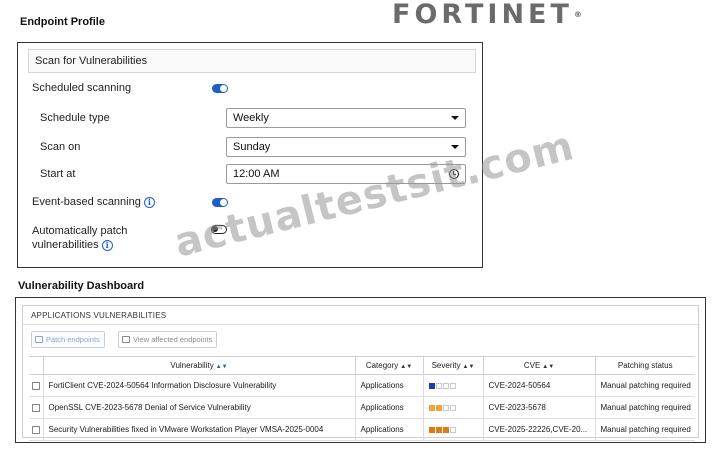 The height and width of the screenshot is (457, 721). What do you see at coordinates (58, 174) in the screenshot?
I see `start-at-label: Start at` at bounding box center [58, 174].